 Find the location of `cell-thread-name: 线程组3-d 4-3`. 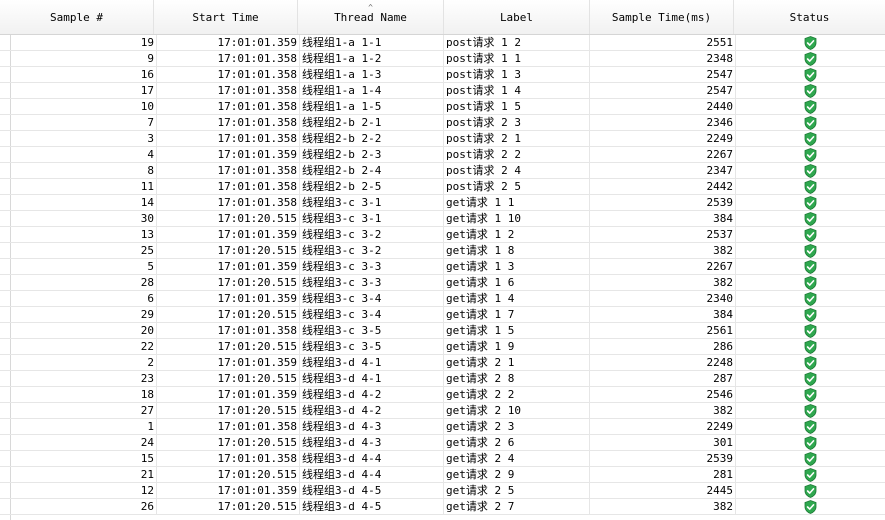

cell-thread-name: 线程组3-d 4-3 is located at coordinates (372, 426).